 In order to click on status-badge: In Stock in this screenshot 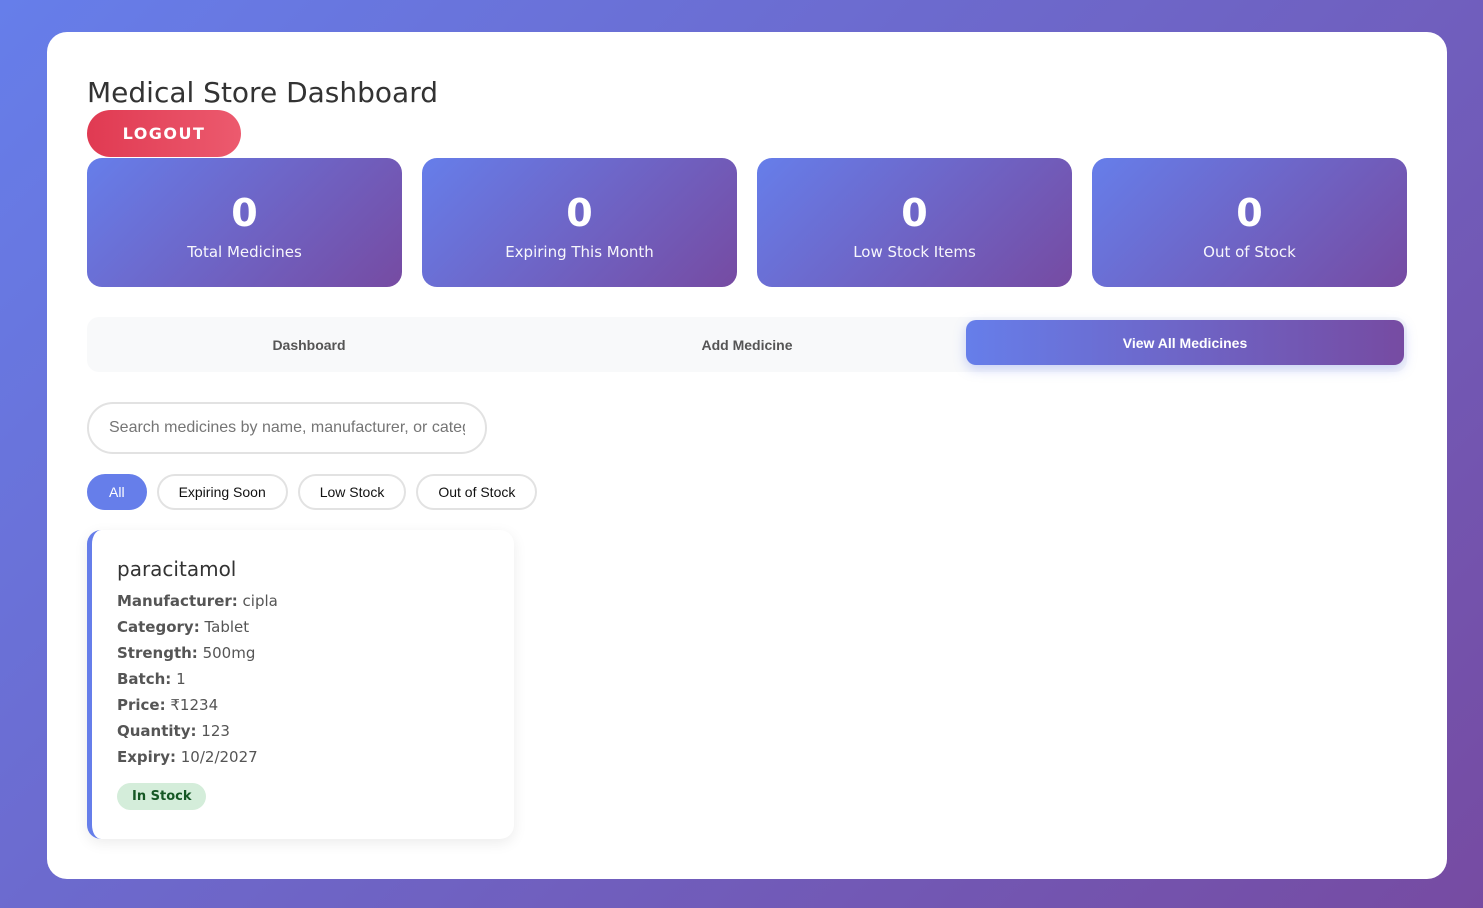, I will do `click(162, 796)`.